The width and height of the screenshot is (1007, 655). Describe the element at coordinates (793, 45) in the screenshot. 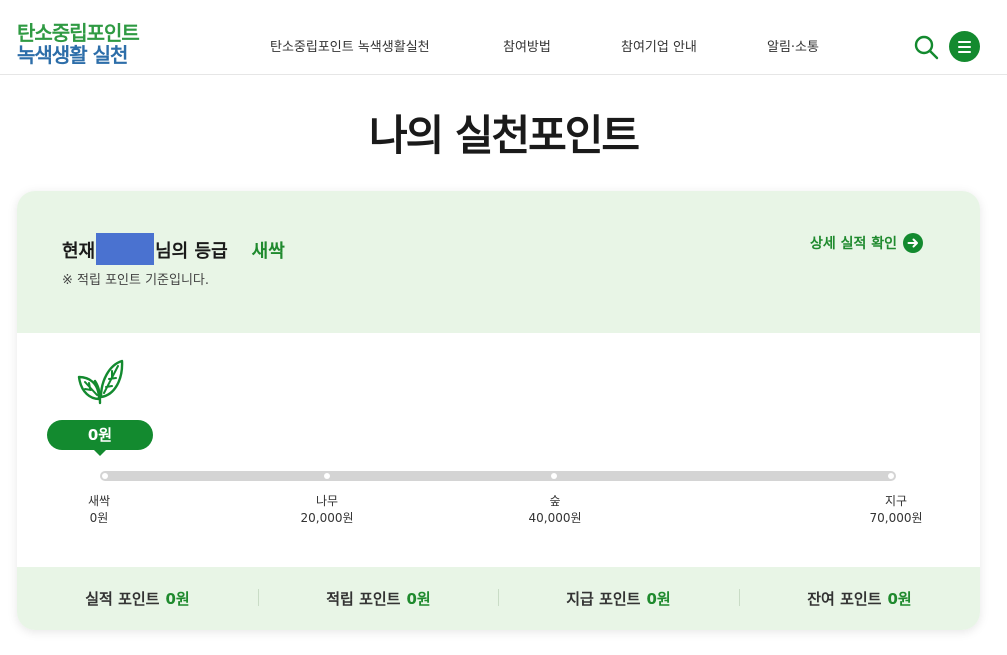

I see `nav-item-notice: 알림·소통` at that location.